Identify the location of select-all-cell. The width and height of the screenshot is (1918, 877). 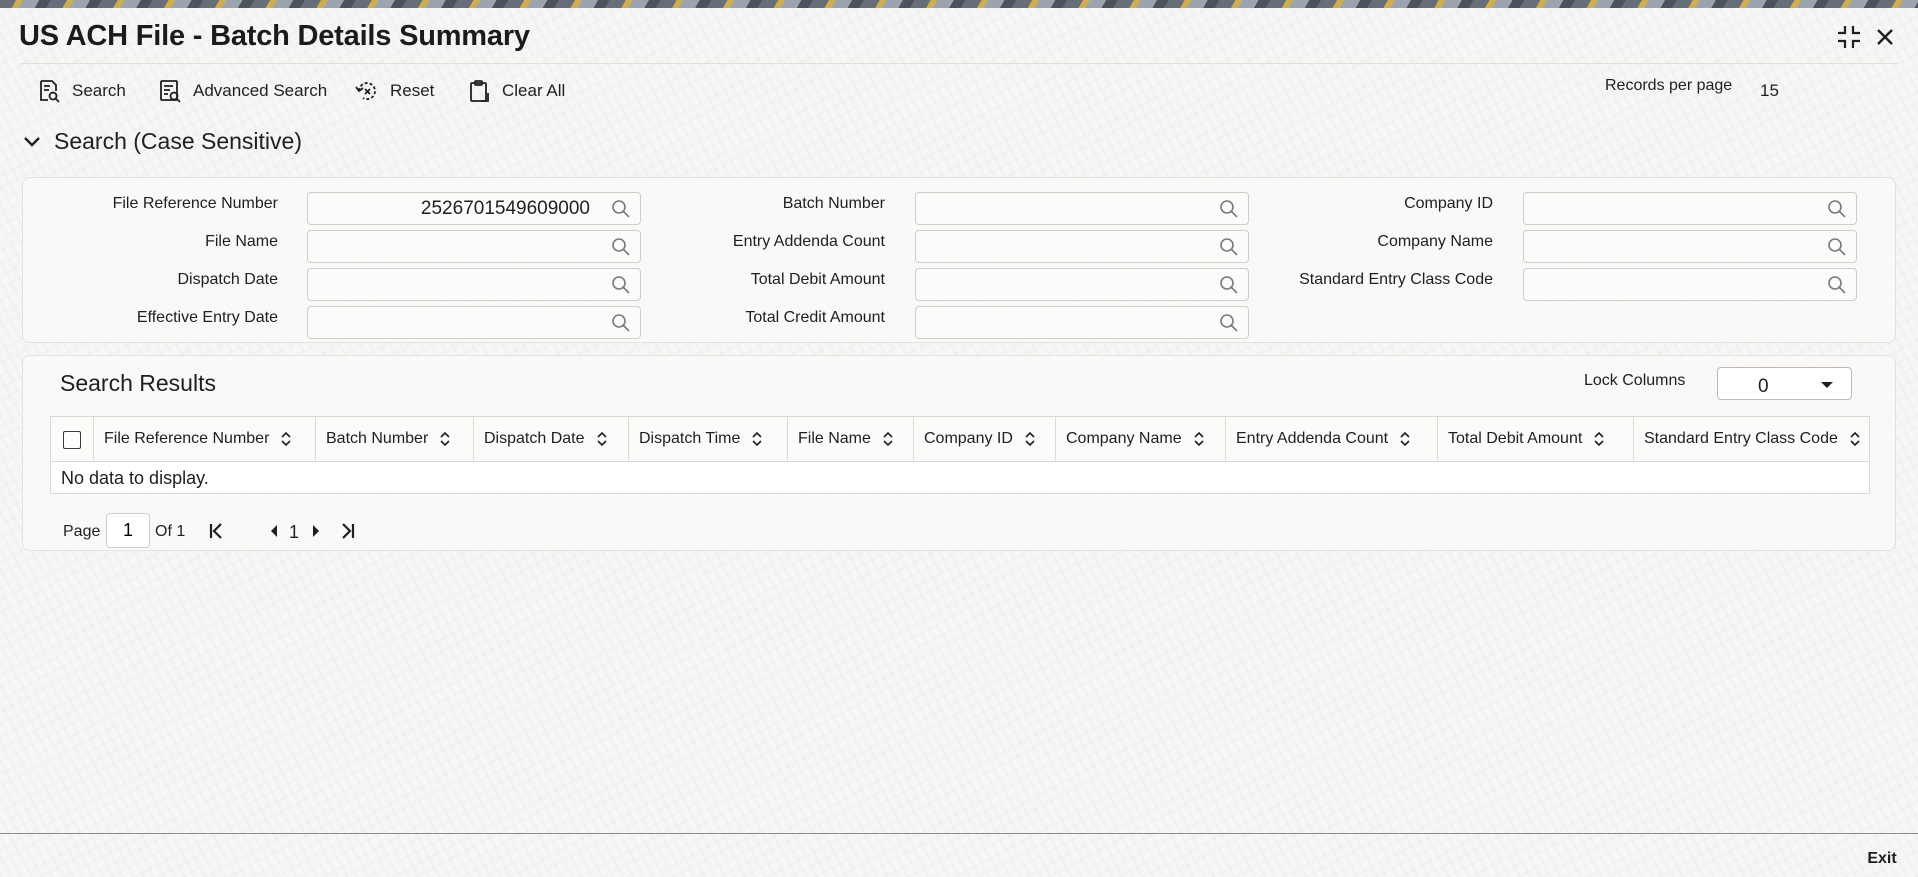
(72, 439).